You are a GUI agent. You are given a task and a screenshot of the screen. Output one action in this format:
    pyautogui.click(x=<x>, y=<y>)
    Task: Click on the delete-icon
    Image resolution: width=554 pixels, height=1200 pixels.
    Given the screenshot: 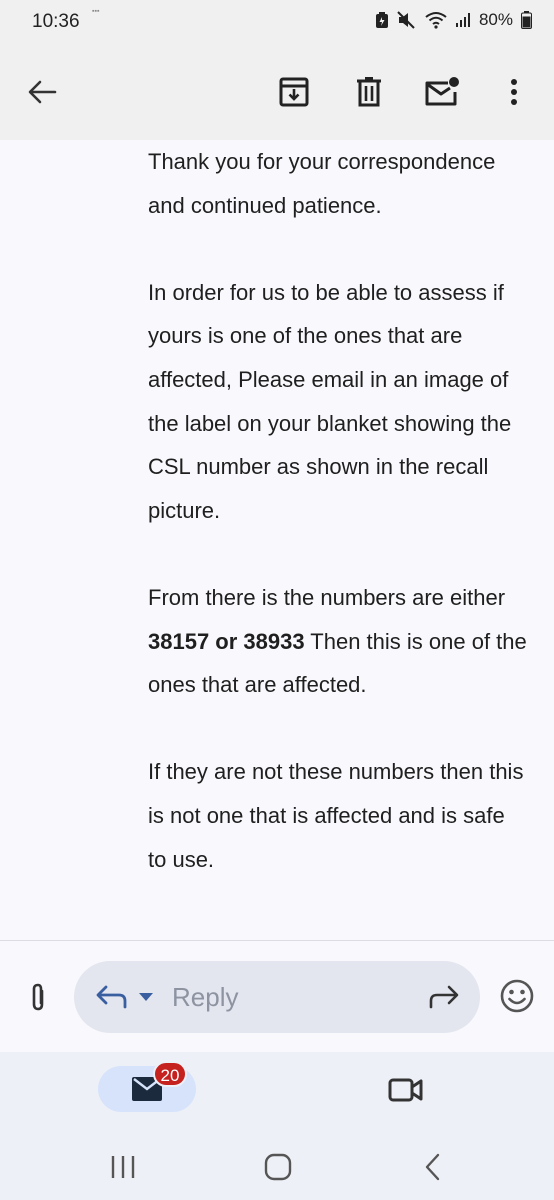 What is the action you would take?
    pyautogui.click(x=369, y=92)
    